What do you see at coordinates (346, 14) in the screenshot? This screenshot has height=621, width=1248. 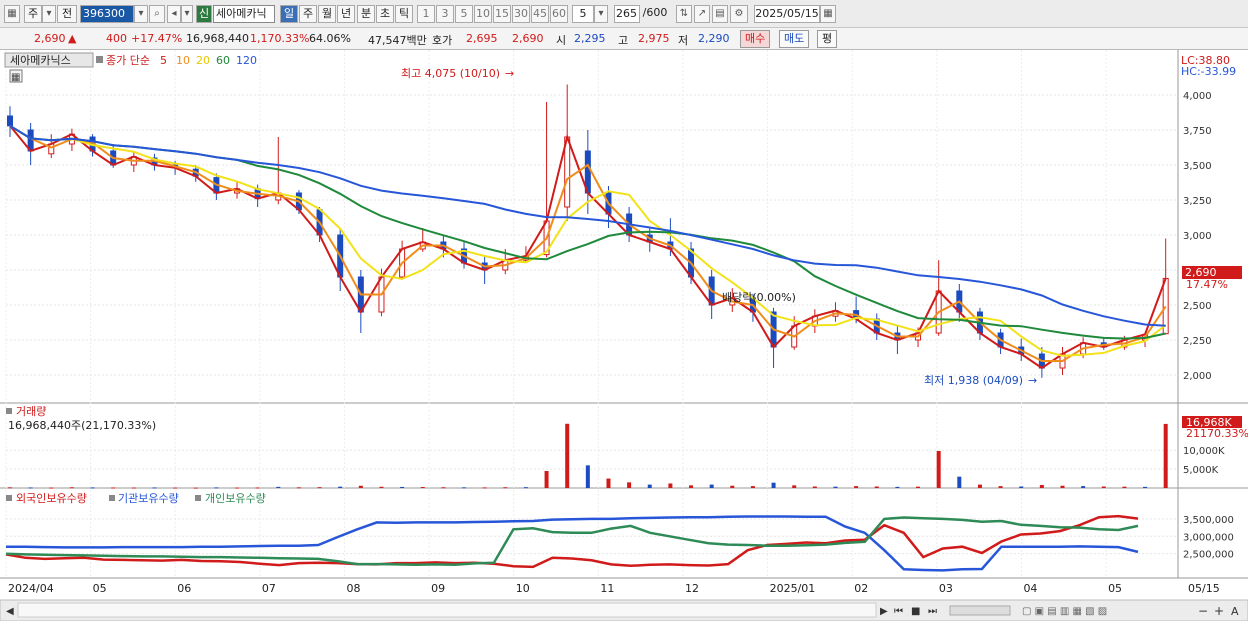 I see `period-year: 년` at bounding box center [346, 14].